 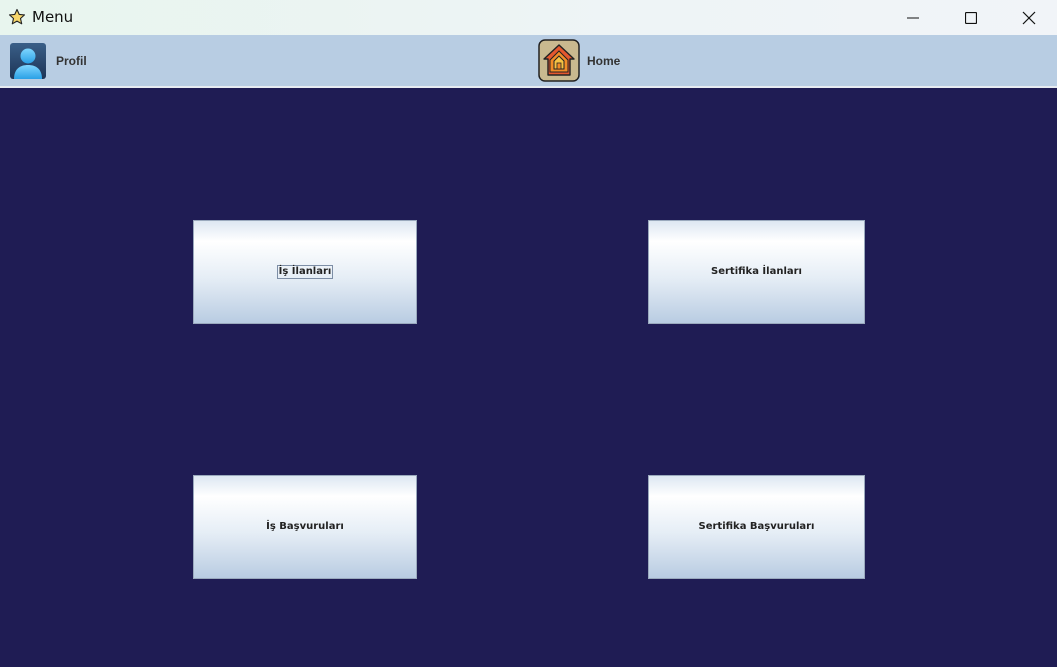 I want to click on house-icon, so click(x=559, y=60).